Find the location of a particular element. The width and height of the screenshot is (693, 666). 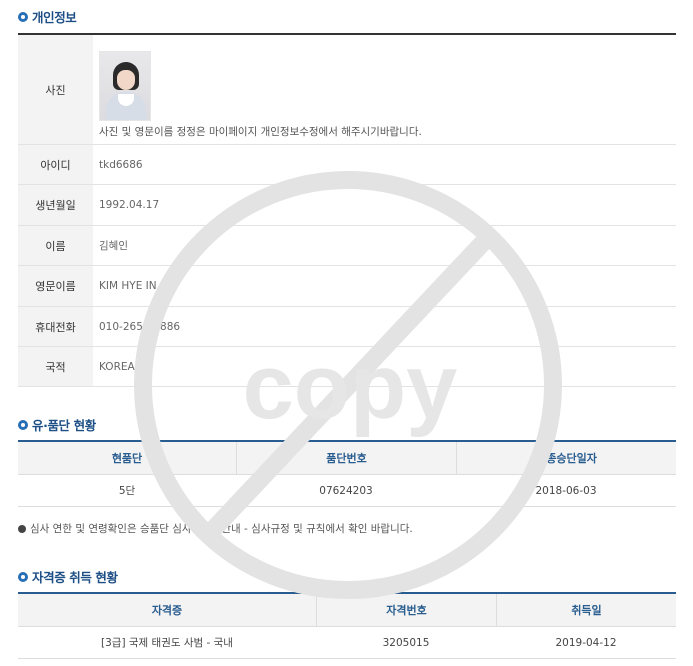

cert-header-number: 자격번호 is located at coordinates (406, 610).